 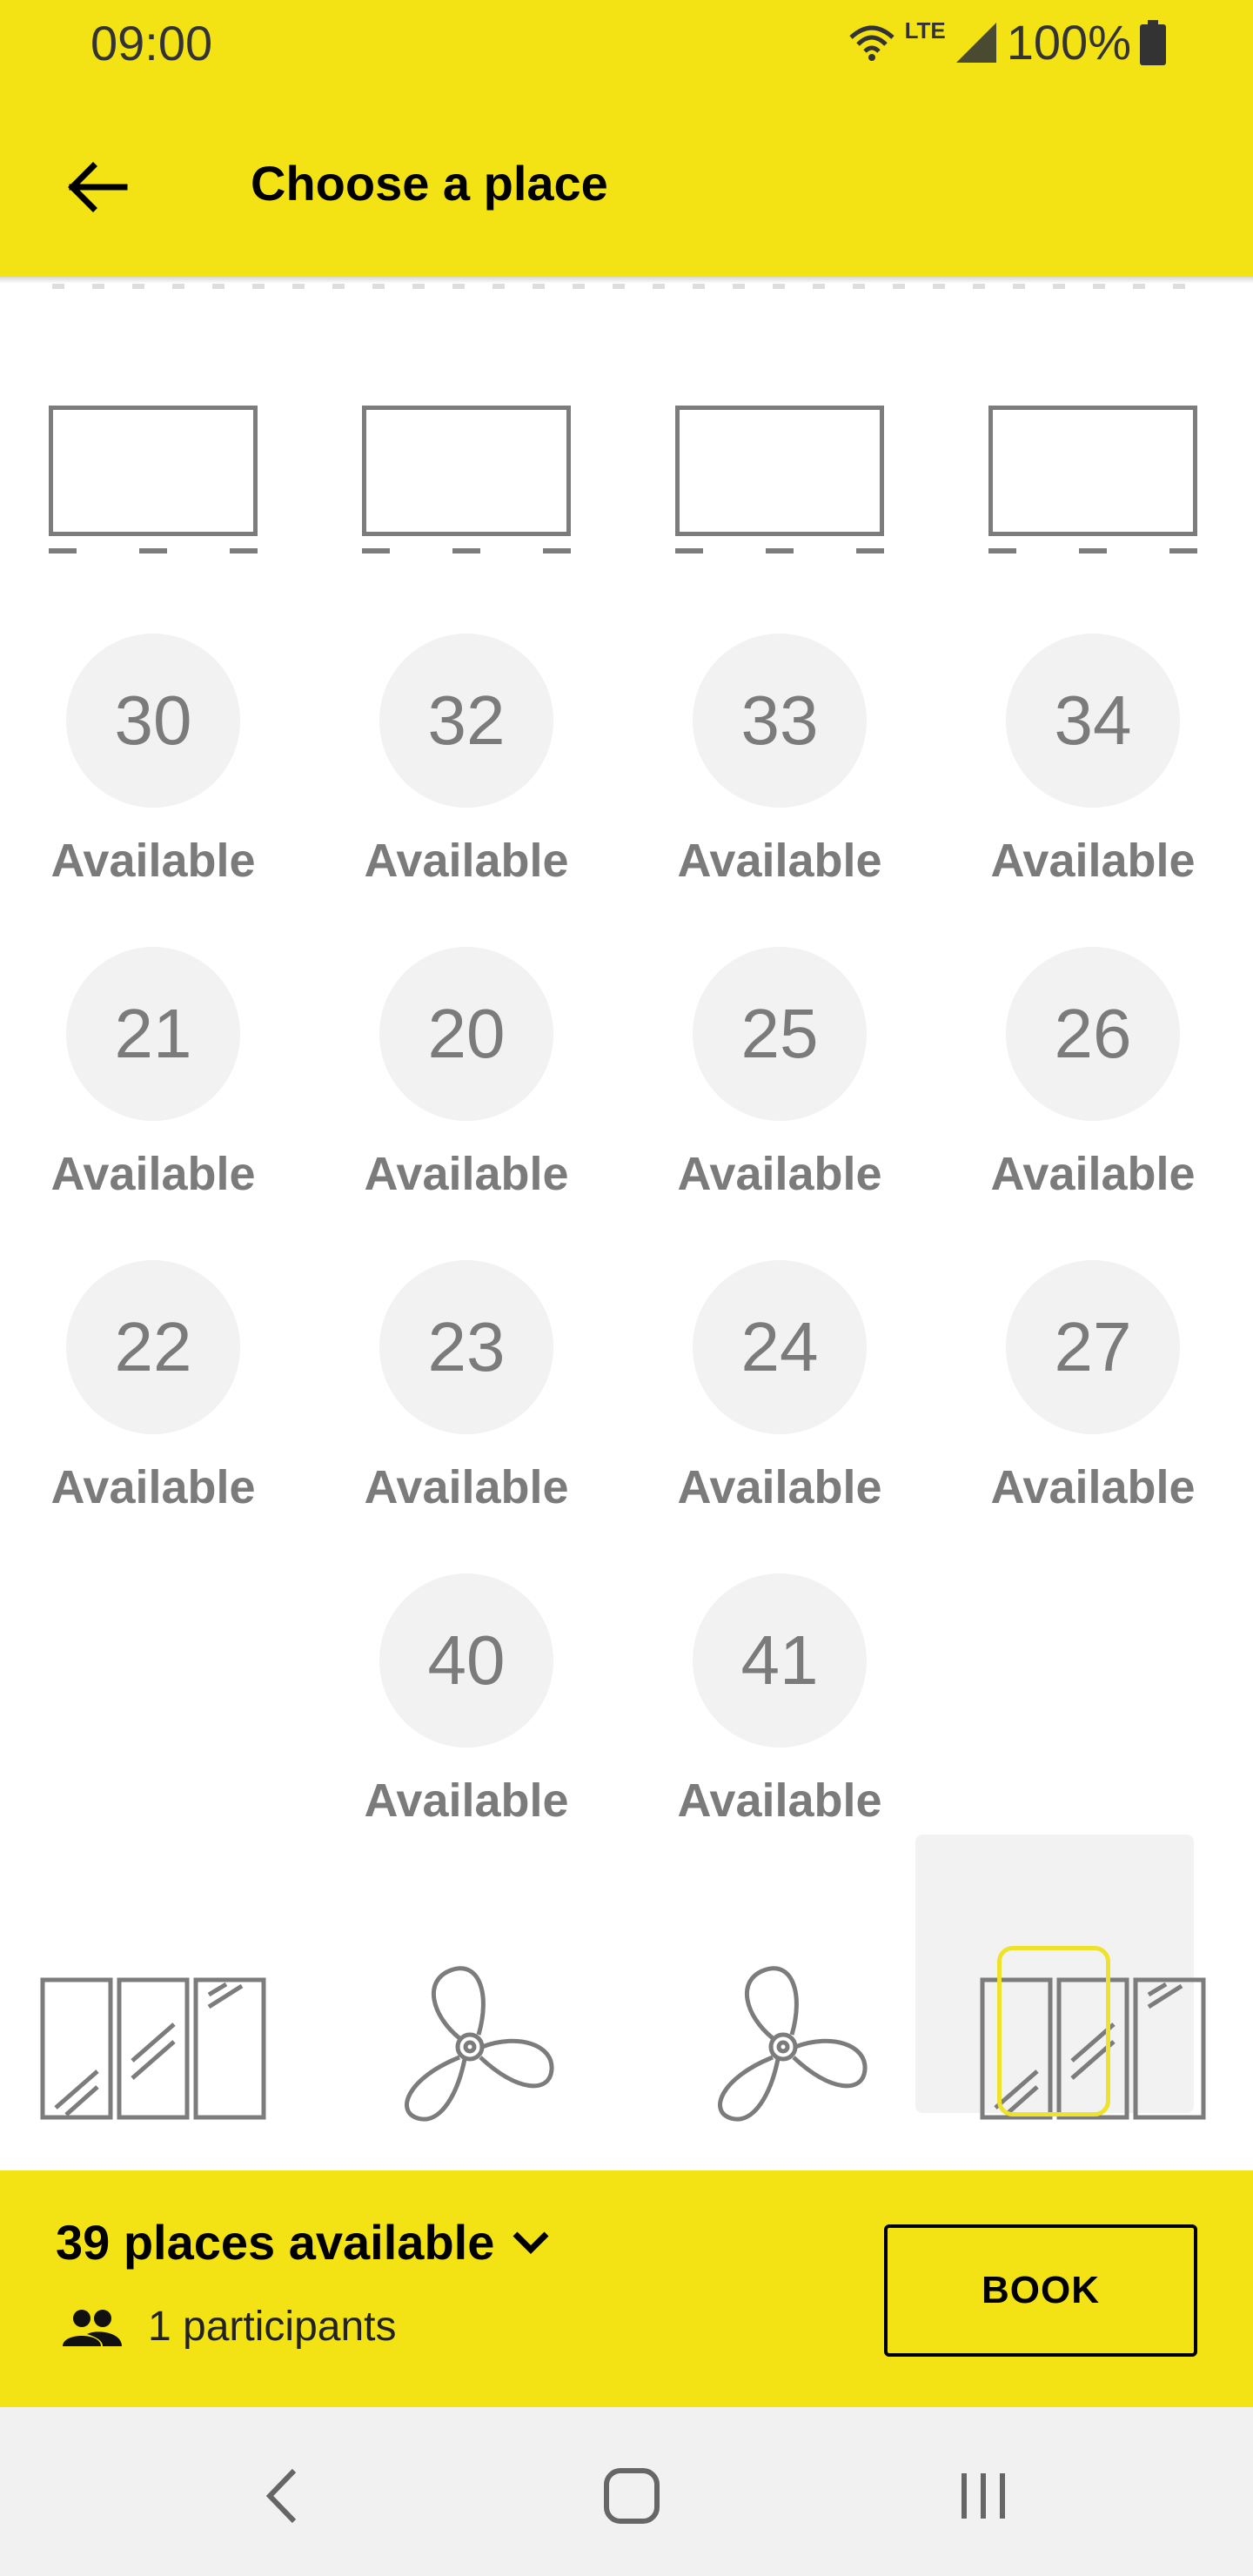 What do you see at coordinates (1040, 2290) in the screenshot?
I see `book-button: BOOK` at bounding box center [1040, 2290].